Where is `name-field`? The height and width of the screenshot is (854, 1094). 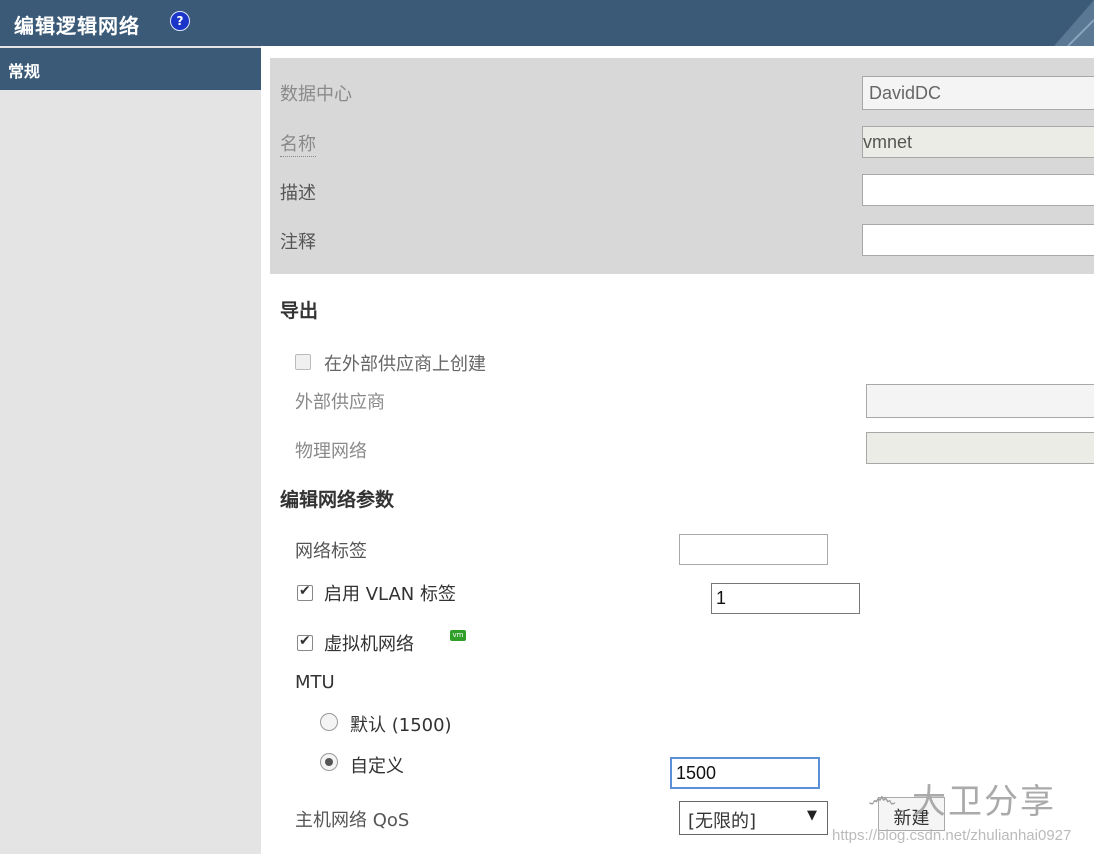 name-field is located at coordinates (978, 142).